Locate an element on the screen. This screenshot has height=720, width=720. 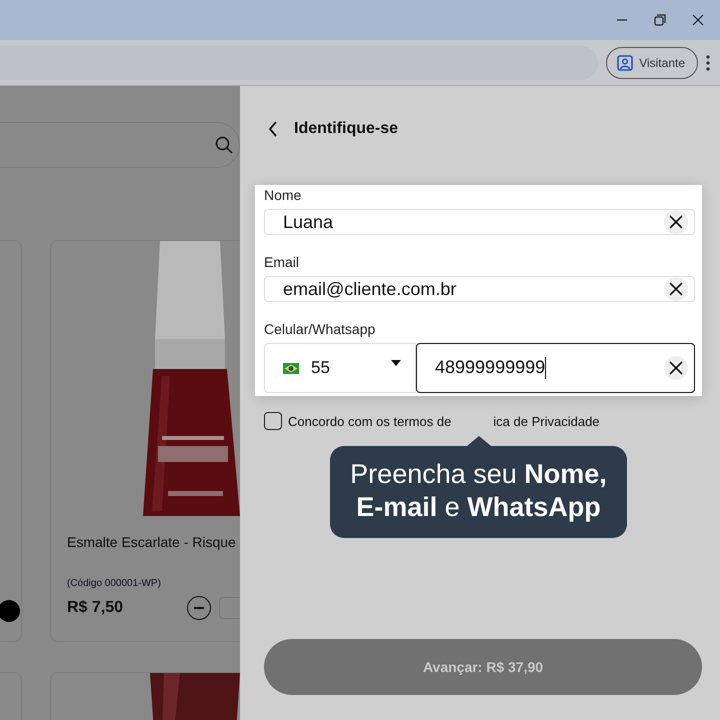
back-button is located at coordinates (273, 129).